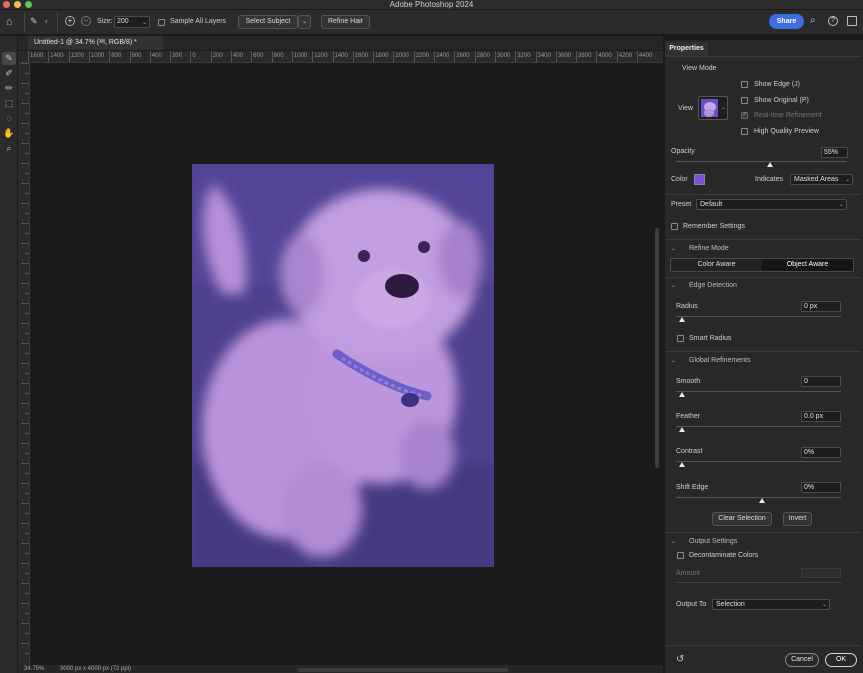 The height and width of the screenshot is (673, 863). What do you see at coordinates (431, 5) in the screenshot?
I see `title-bar: Adobe Photoshop 2024` at bounding box center [431, 5].